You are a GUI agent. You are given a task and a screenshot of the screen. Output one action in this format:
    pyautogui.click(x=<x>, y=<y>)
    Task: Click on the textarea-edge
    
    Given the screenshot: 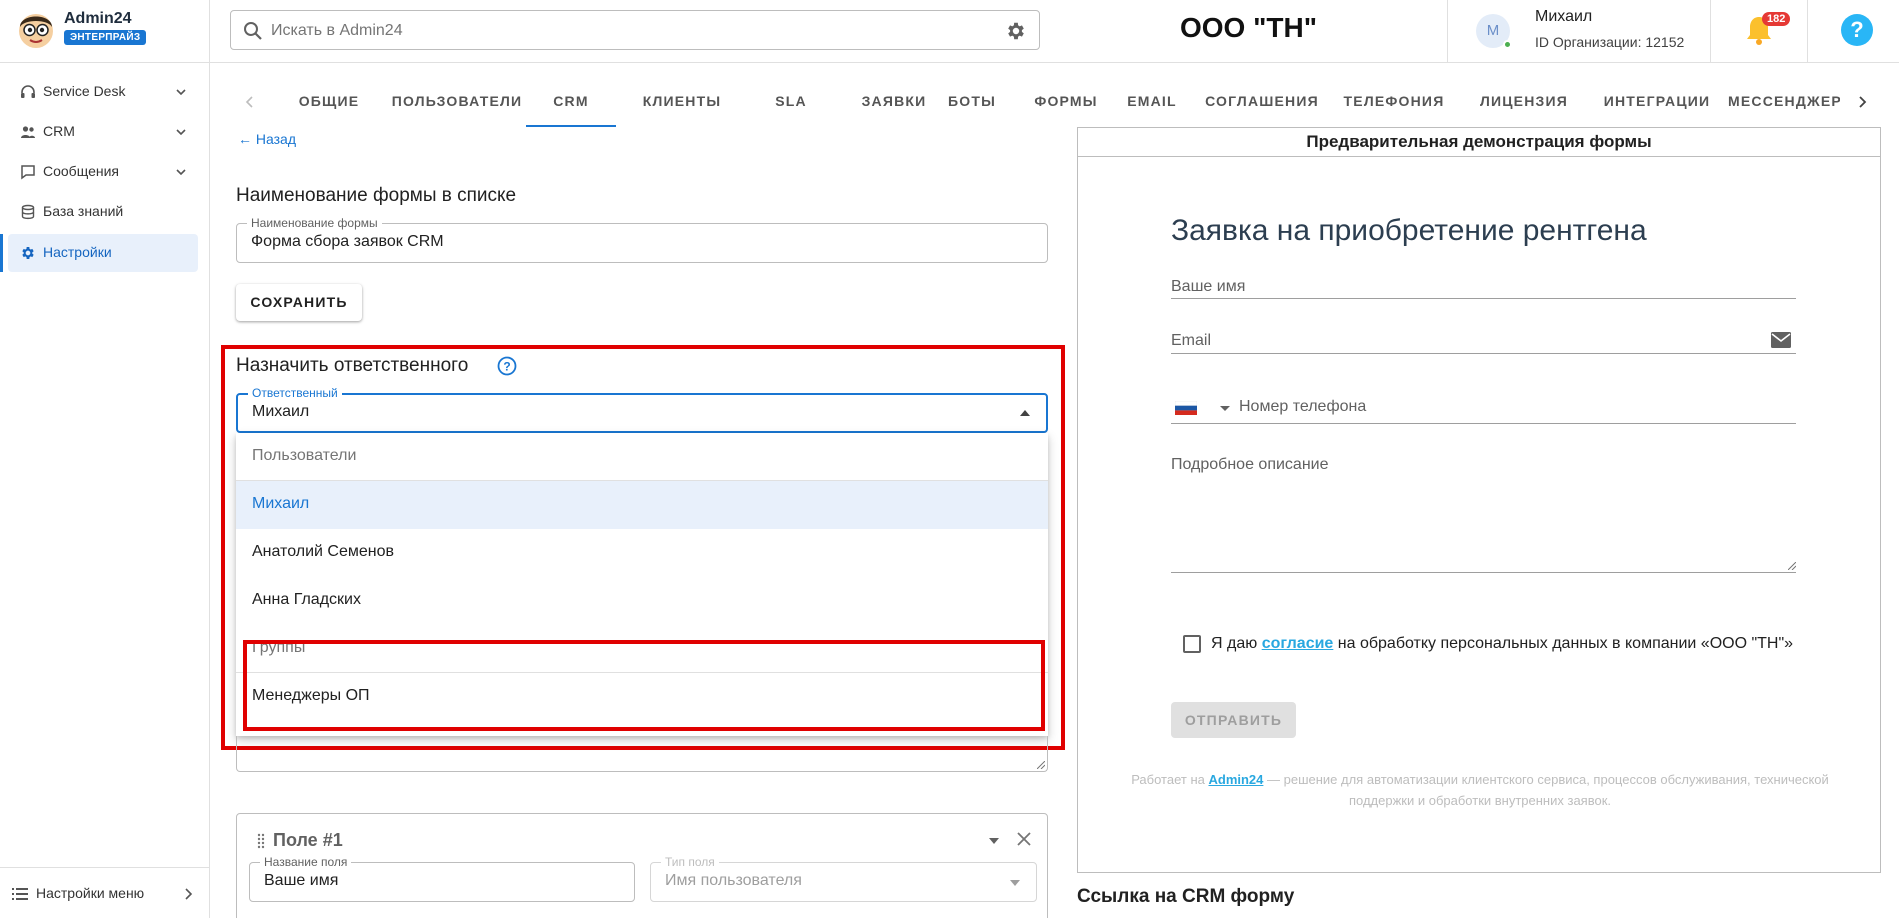 What is the action you would take?
    pyautogui.click(x=642, y=754)
    